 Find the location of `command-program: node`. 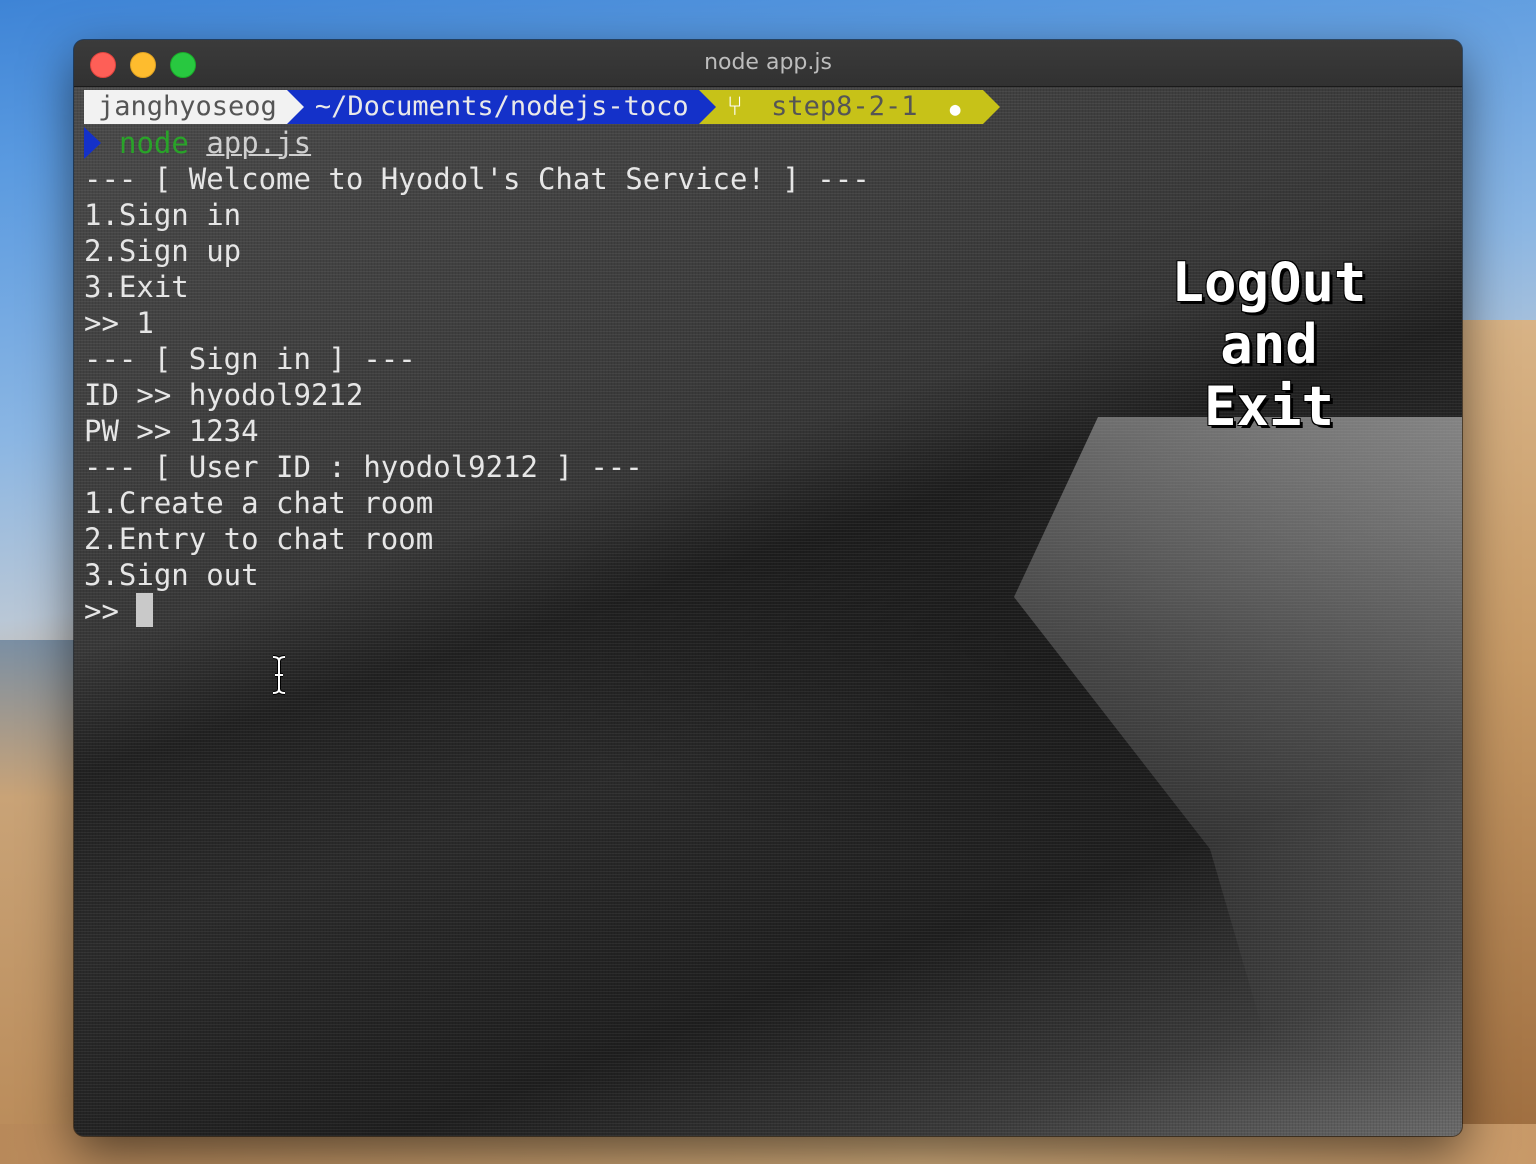

command-program: node is located at coordinates (154, 143).